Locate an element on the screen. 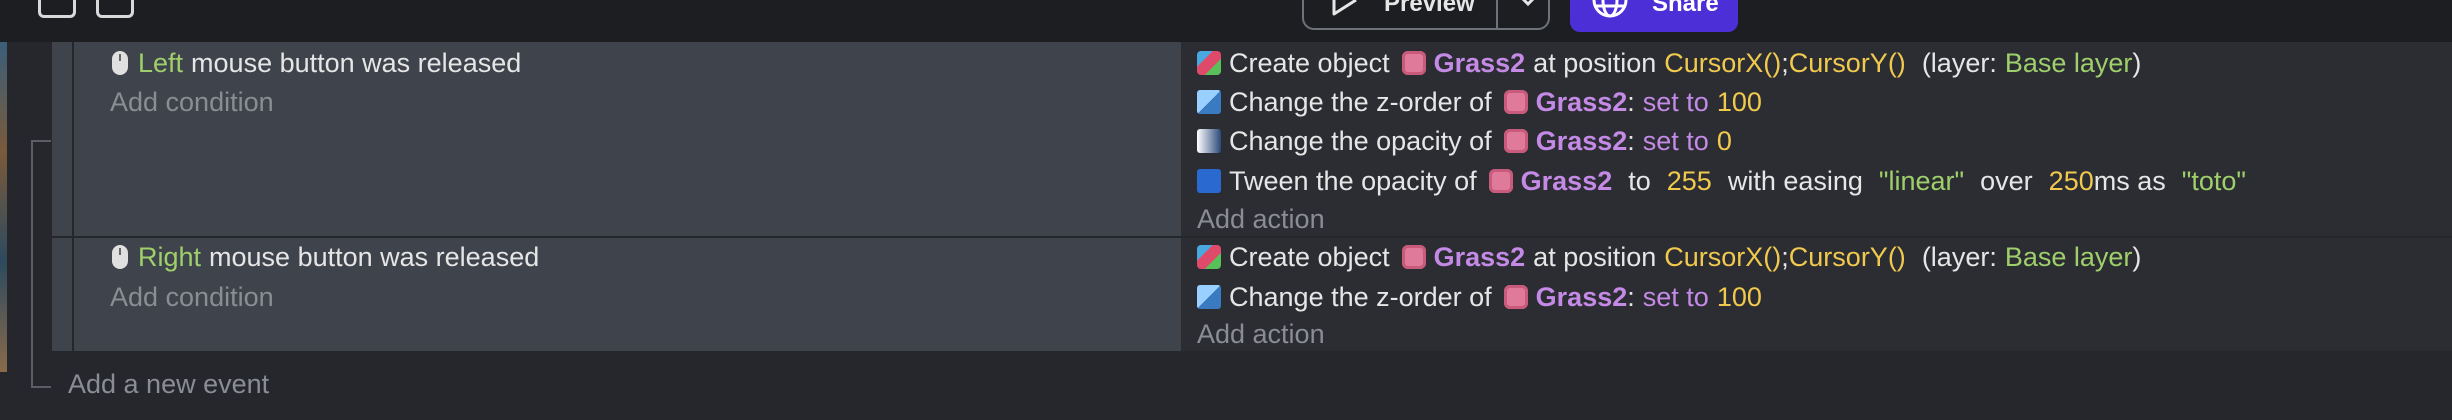 The width and height of the screenshot is (2452, 420). action-text: ms as is located at coordinates (2129, 181).